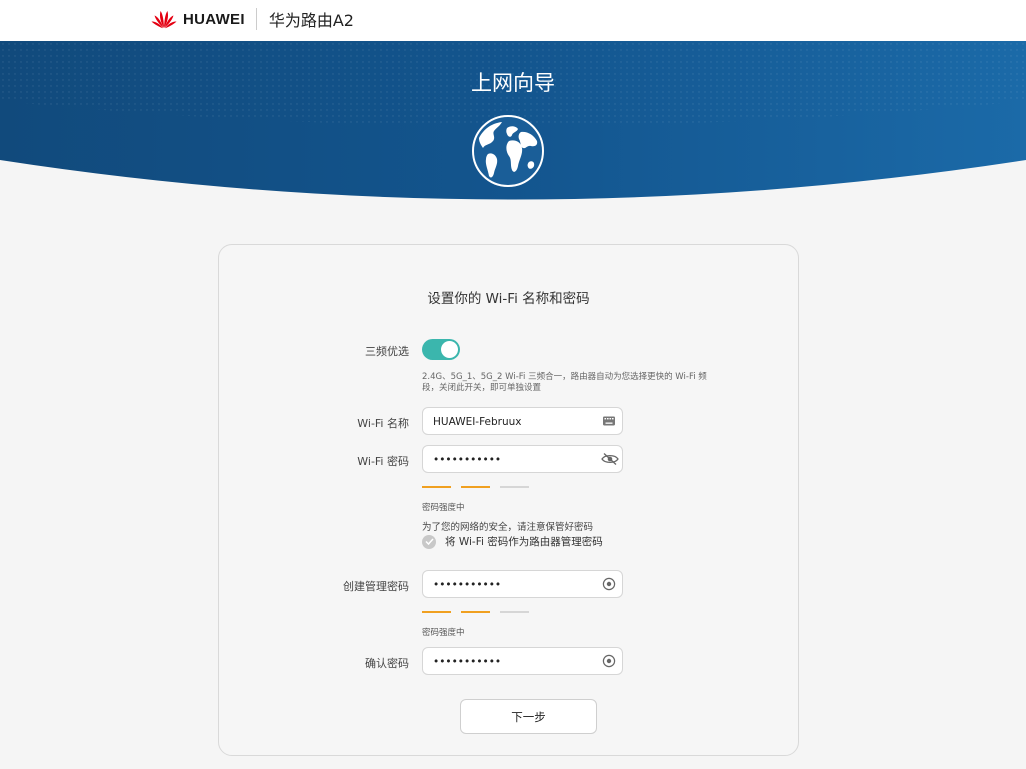 Image resolution: width=1026 pixels, height=769 pixels. Describe the element at coordinates (524, 542) in the screenshot. I see `reuse-password-label: 将 Wi-Fi 密码作为路由器管理密码` at that location.